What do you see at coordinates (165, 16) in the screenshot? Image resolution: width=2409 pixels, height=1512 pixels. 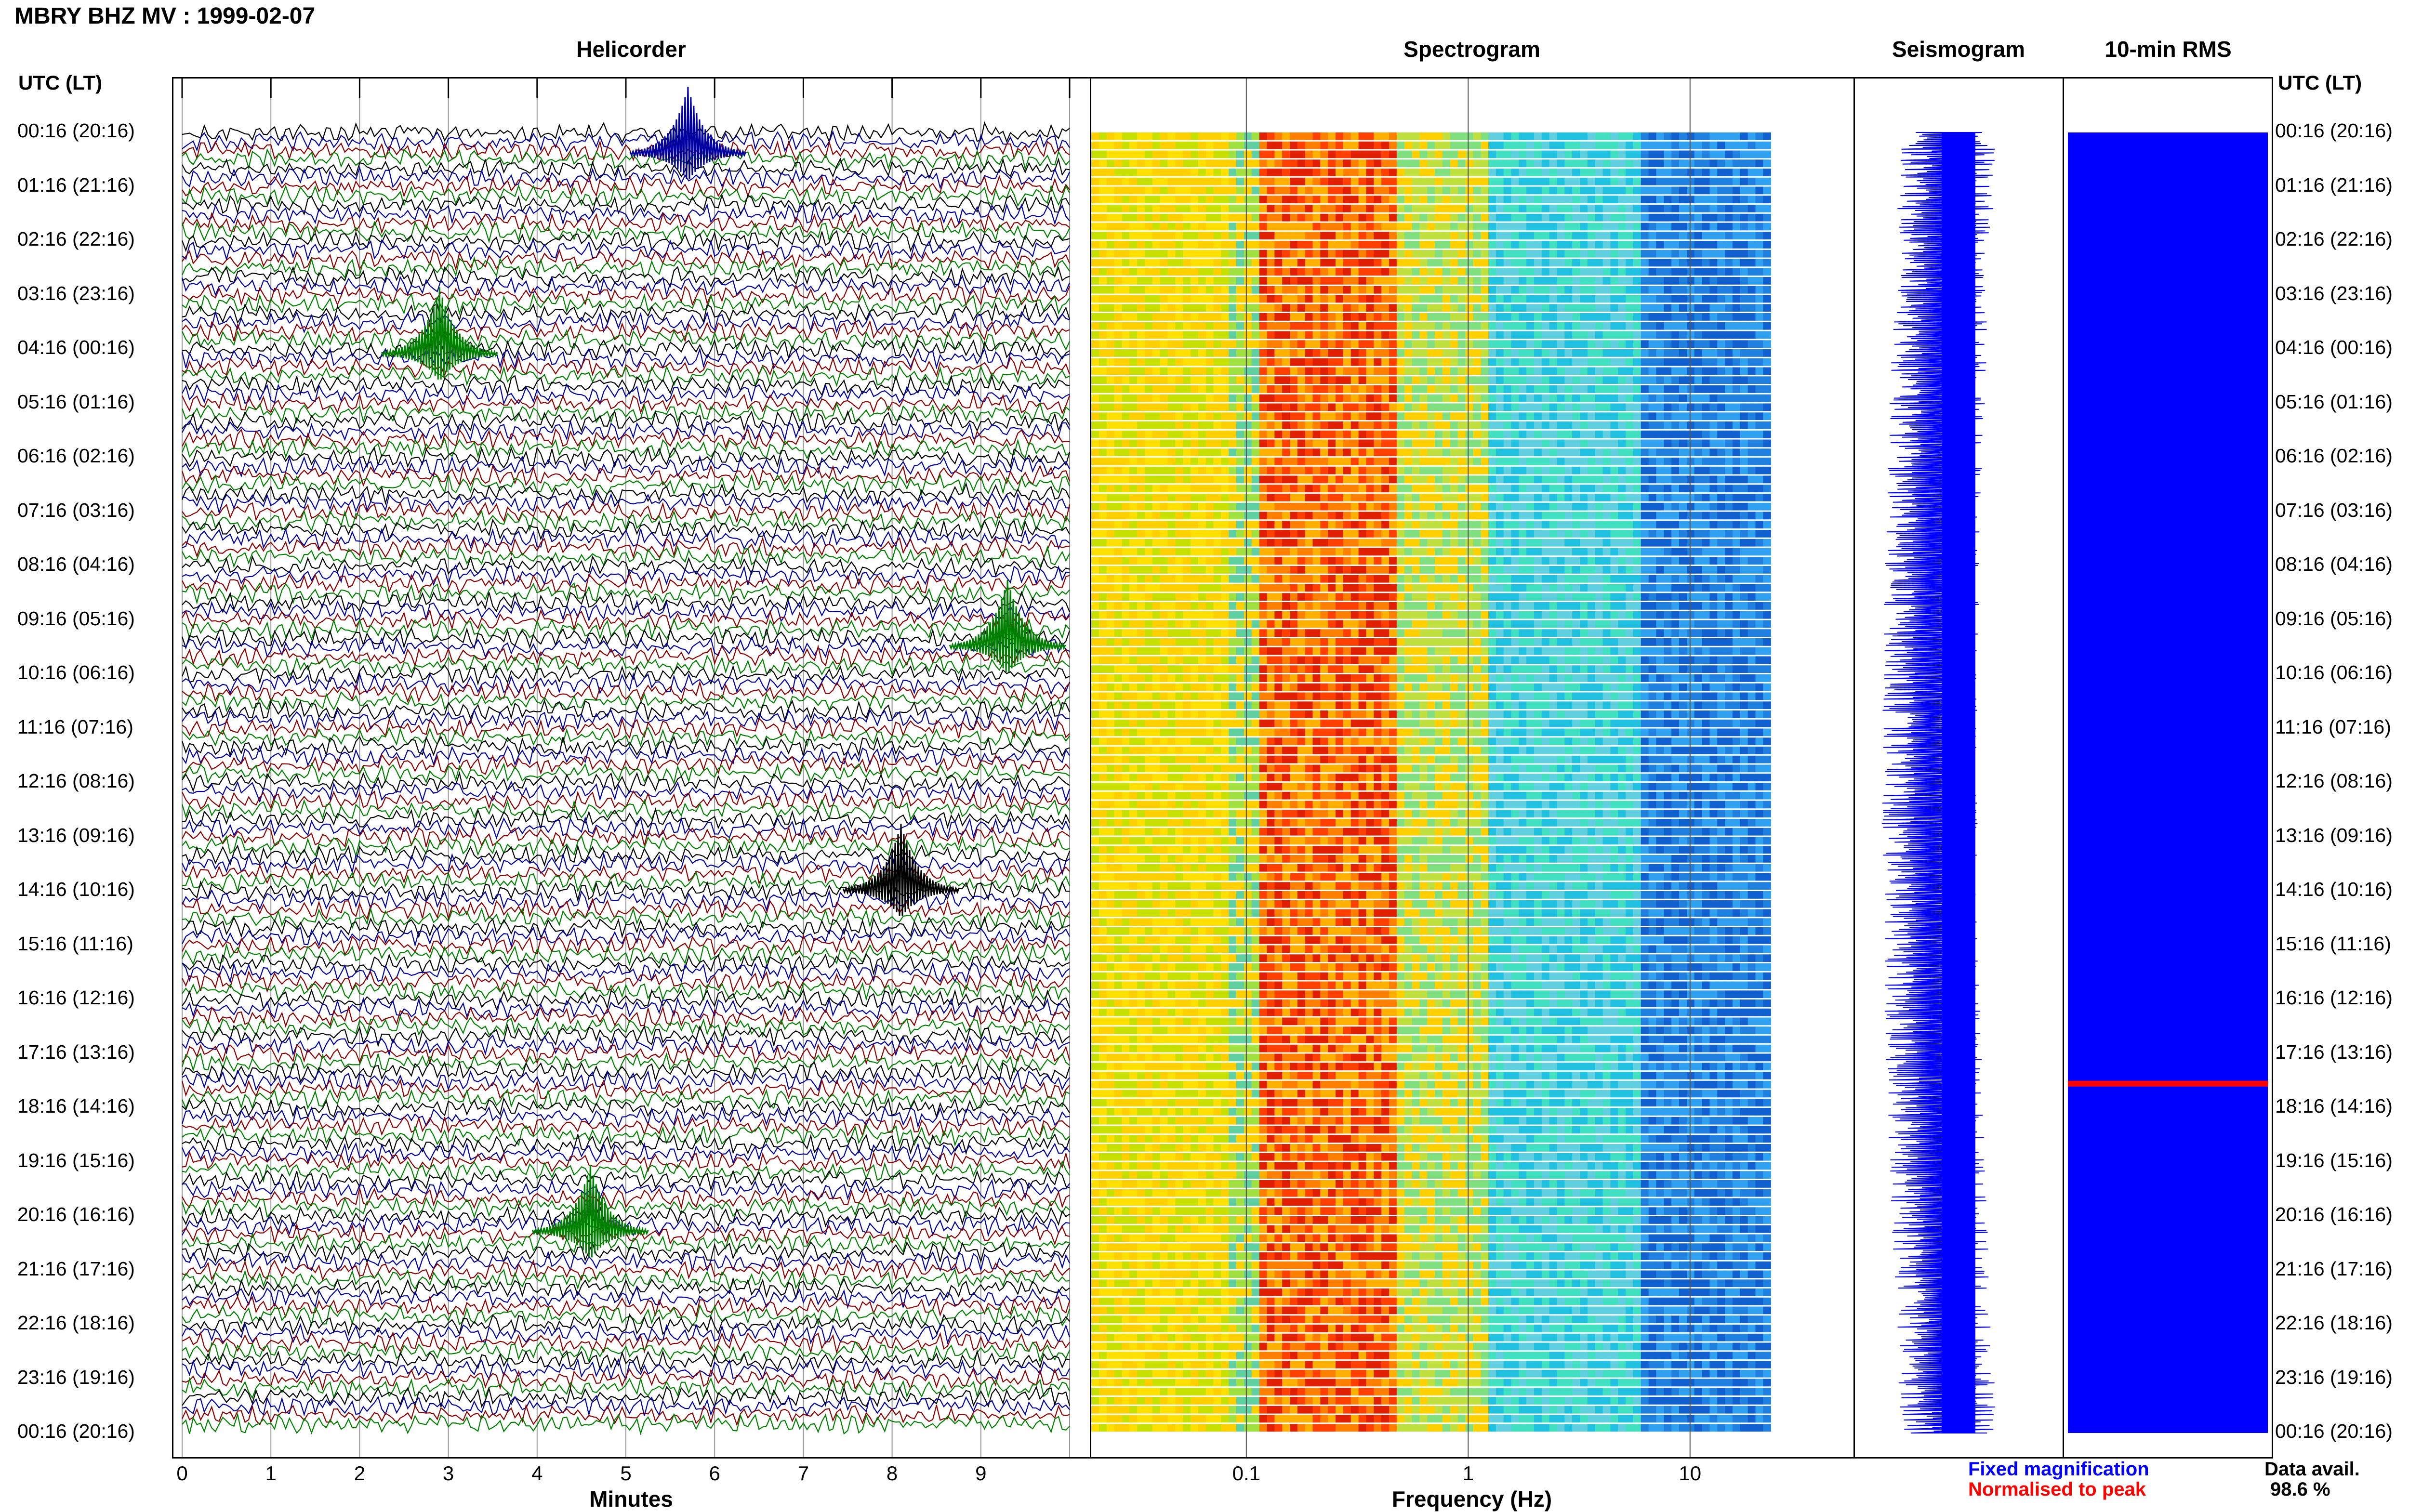 I see `page-title: MBRY BHZ MV : 1999-02-07` at bounding box center [165, 16].